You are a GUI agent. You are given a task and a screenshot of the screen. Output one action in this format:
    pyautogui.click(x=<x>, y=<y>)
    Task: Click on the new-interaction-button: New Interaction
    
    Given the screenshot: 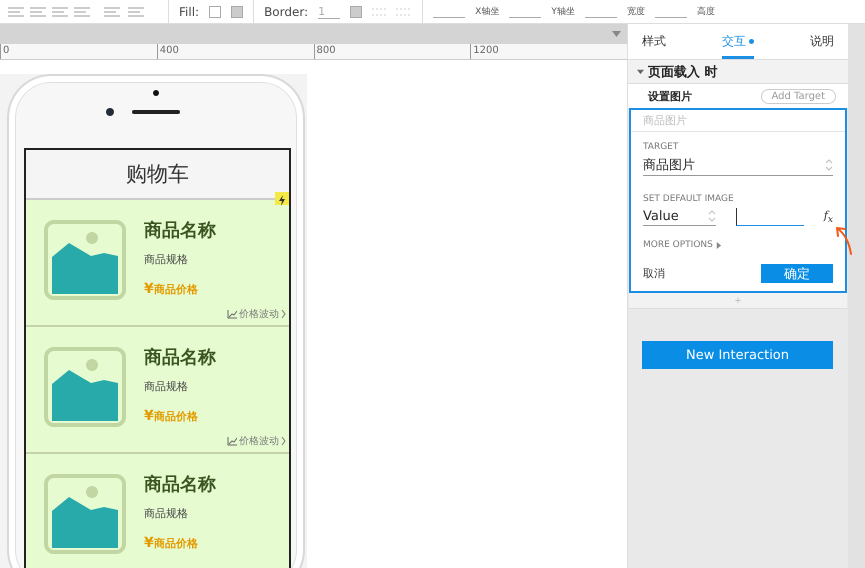 What is the action you would take?
    pyautogui.click(x=737, y=355)
    